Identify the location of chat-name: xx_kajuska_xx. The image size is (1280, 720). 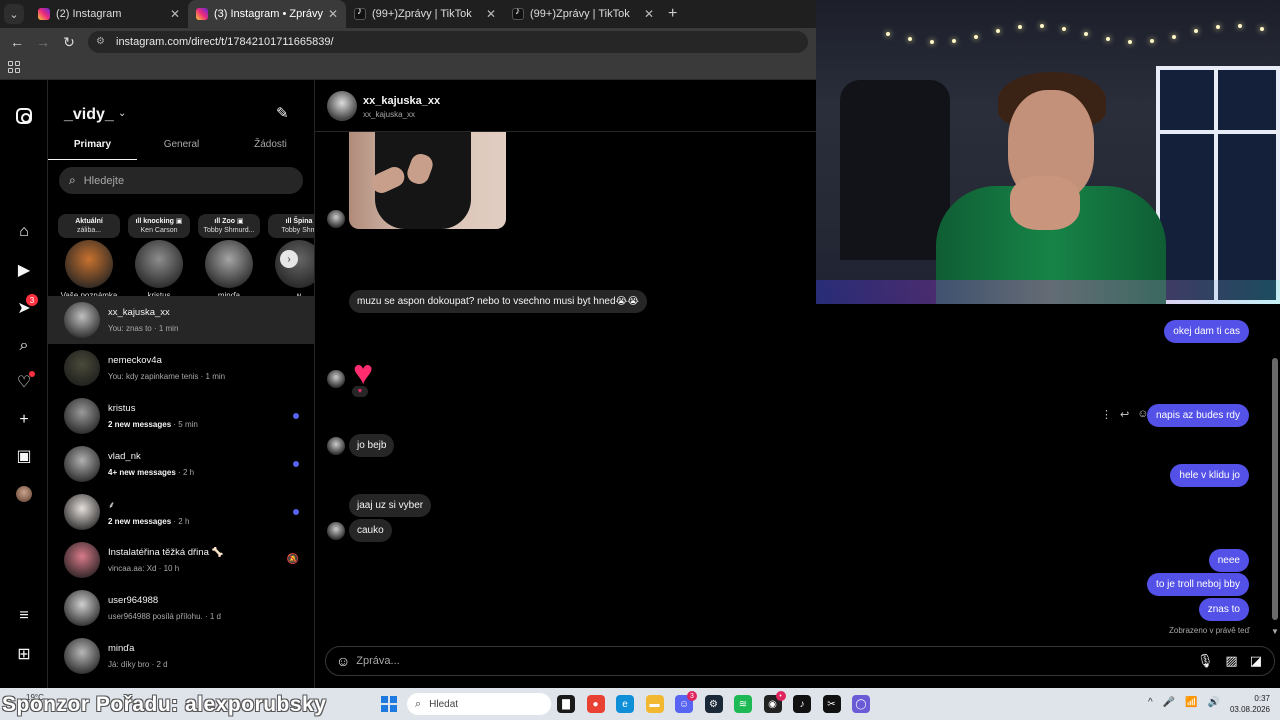
(401, 101).